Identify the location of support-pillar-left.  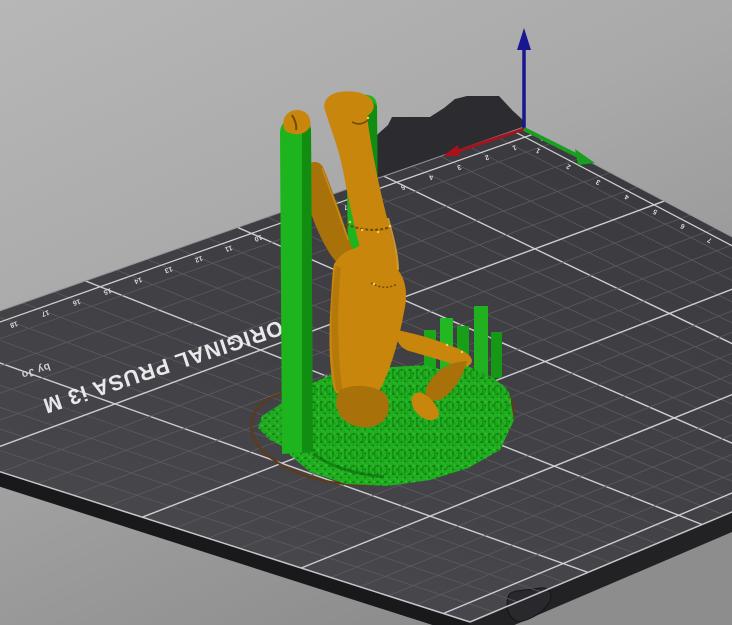
(296, 282).